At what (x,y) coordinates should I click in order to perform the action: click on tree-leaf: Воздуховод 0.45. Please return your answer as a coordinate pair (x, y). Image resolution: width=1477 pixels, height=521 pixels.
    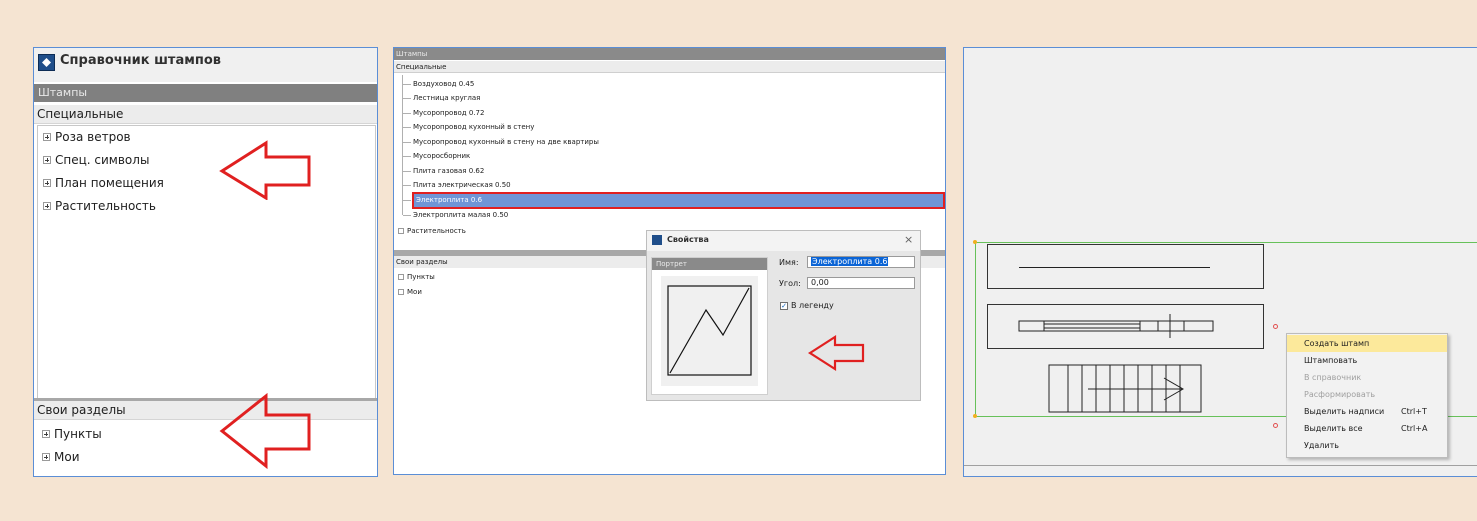
    Looking at the image, I should click on (443, 84).